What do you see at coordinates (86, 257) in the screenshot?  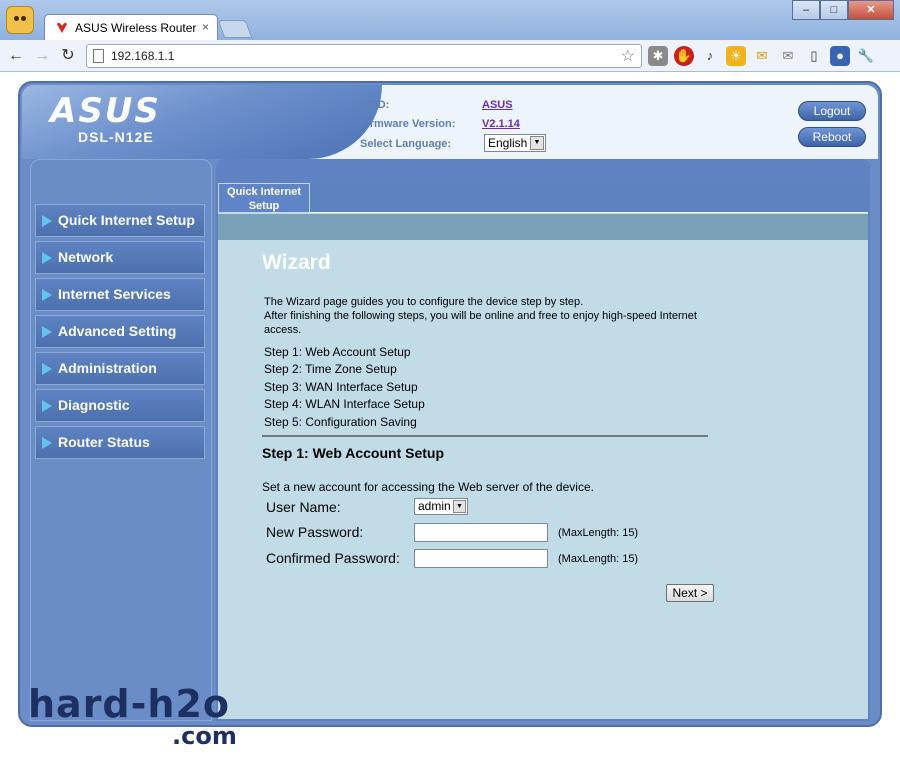 I see `menu-item-label: Network` at bounding box center [86, 257].